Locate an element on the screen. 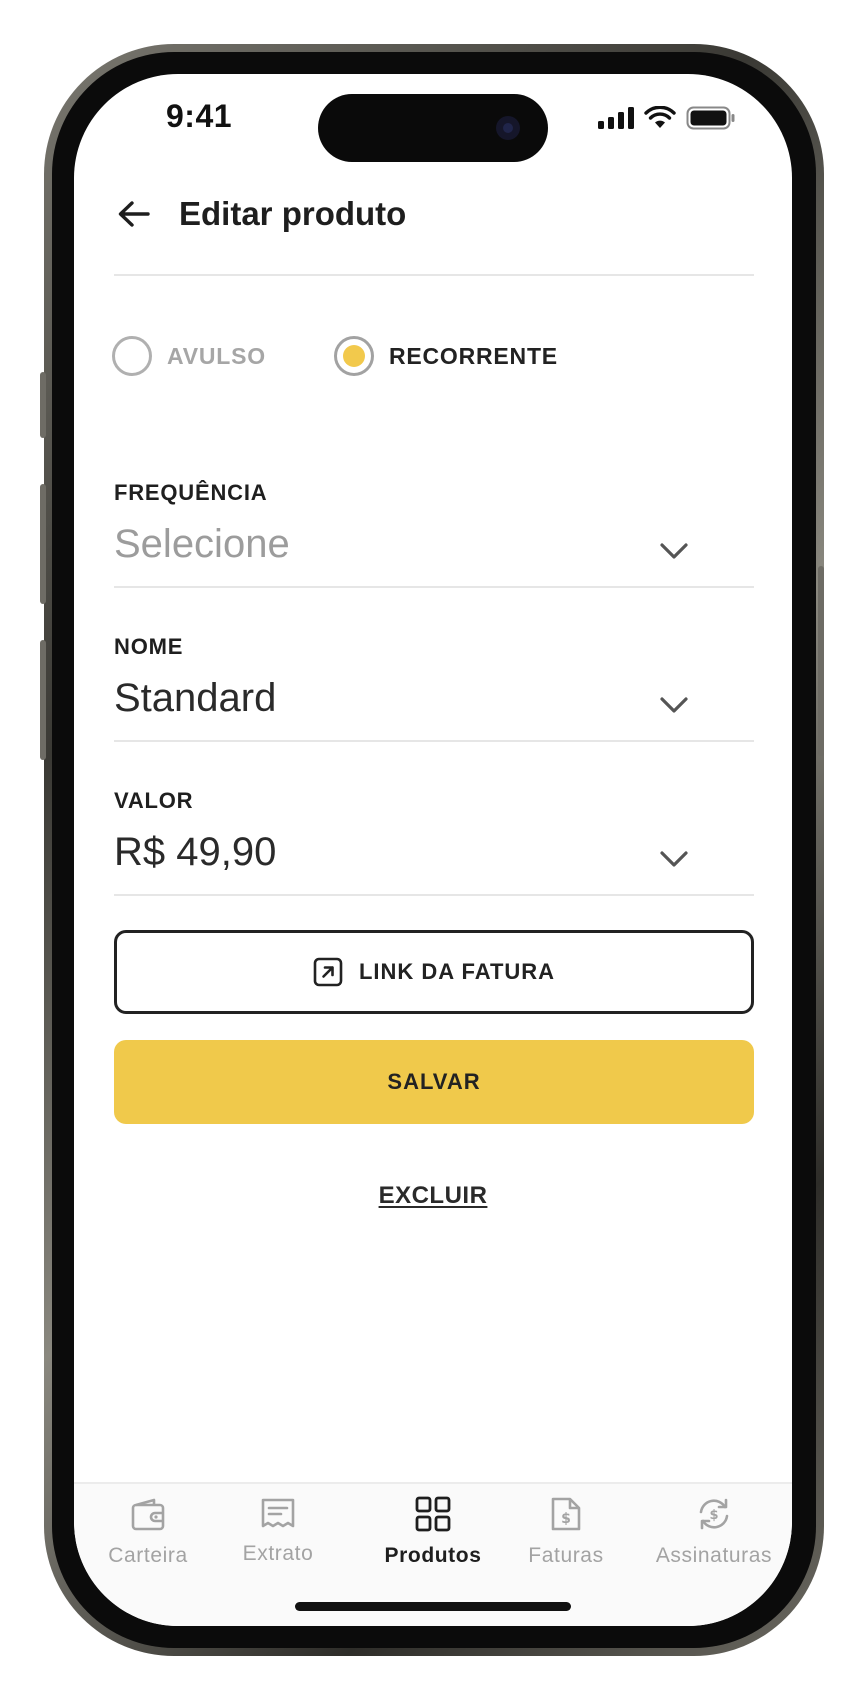  battery-icon is located at coordinates (710, 118).